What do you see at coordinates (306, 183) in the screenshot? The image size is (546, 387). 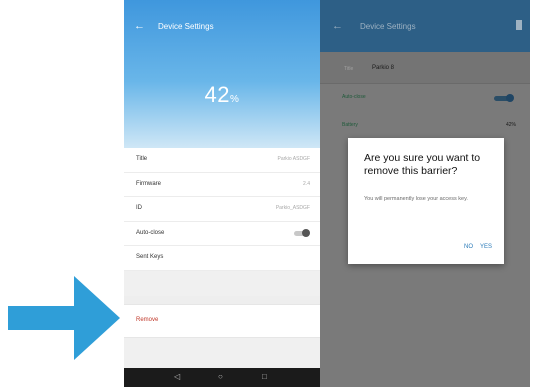 I see `setting-value: 2.4` at bounding box center [306, 183].